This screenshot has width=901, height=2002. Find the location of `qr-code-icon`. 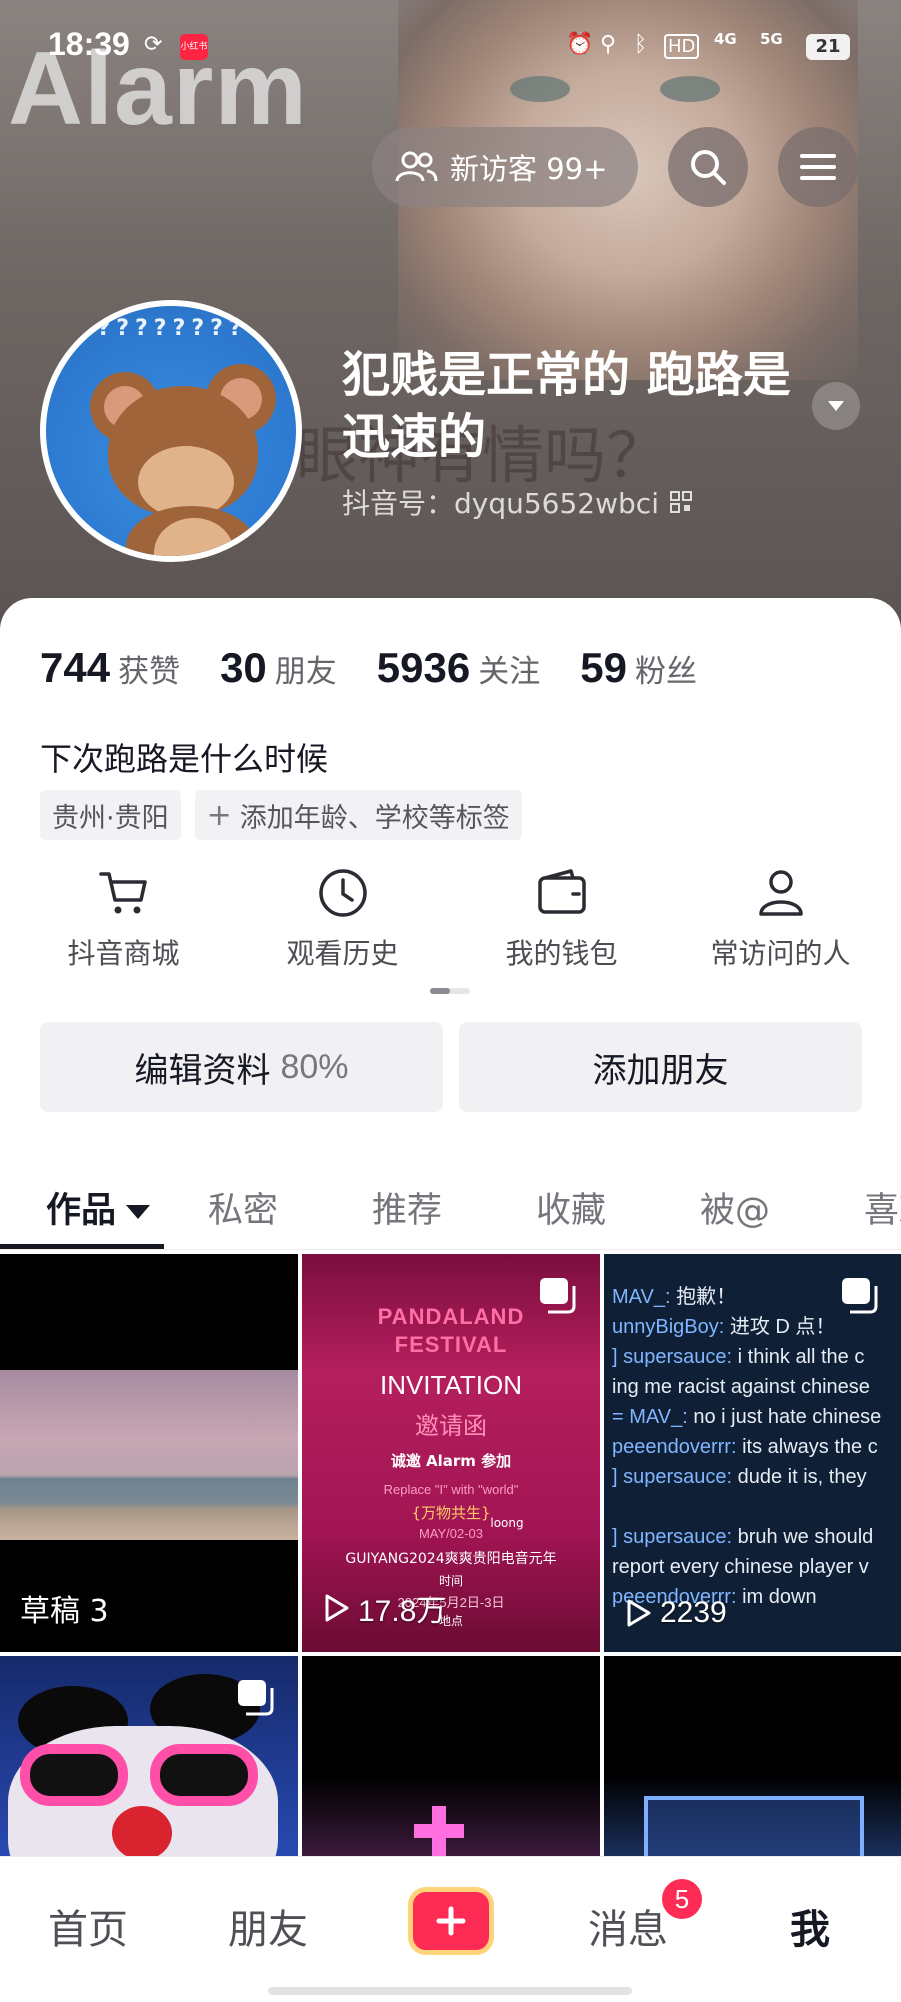

qr-code-icon is located at coordinates (681, 502).